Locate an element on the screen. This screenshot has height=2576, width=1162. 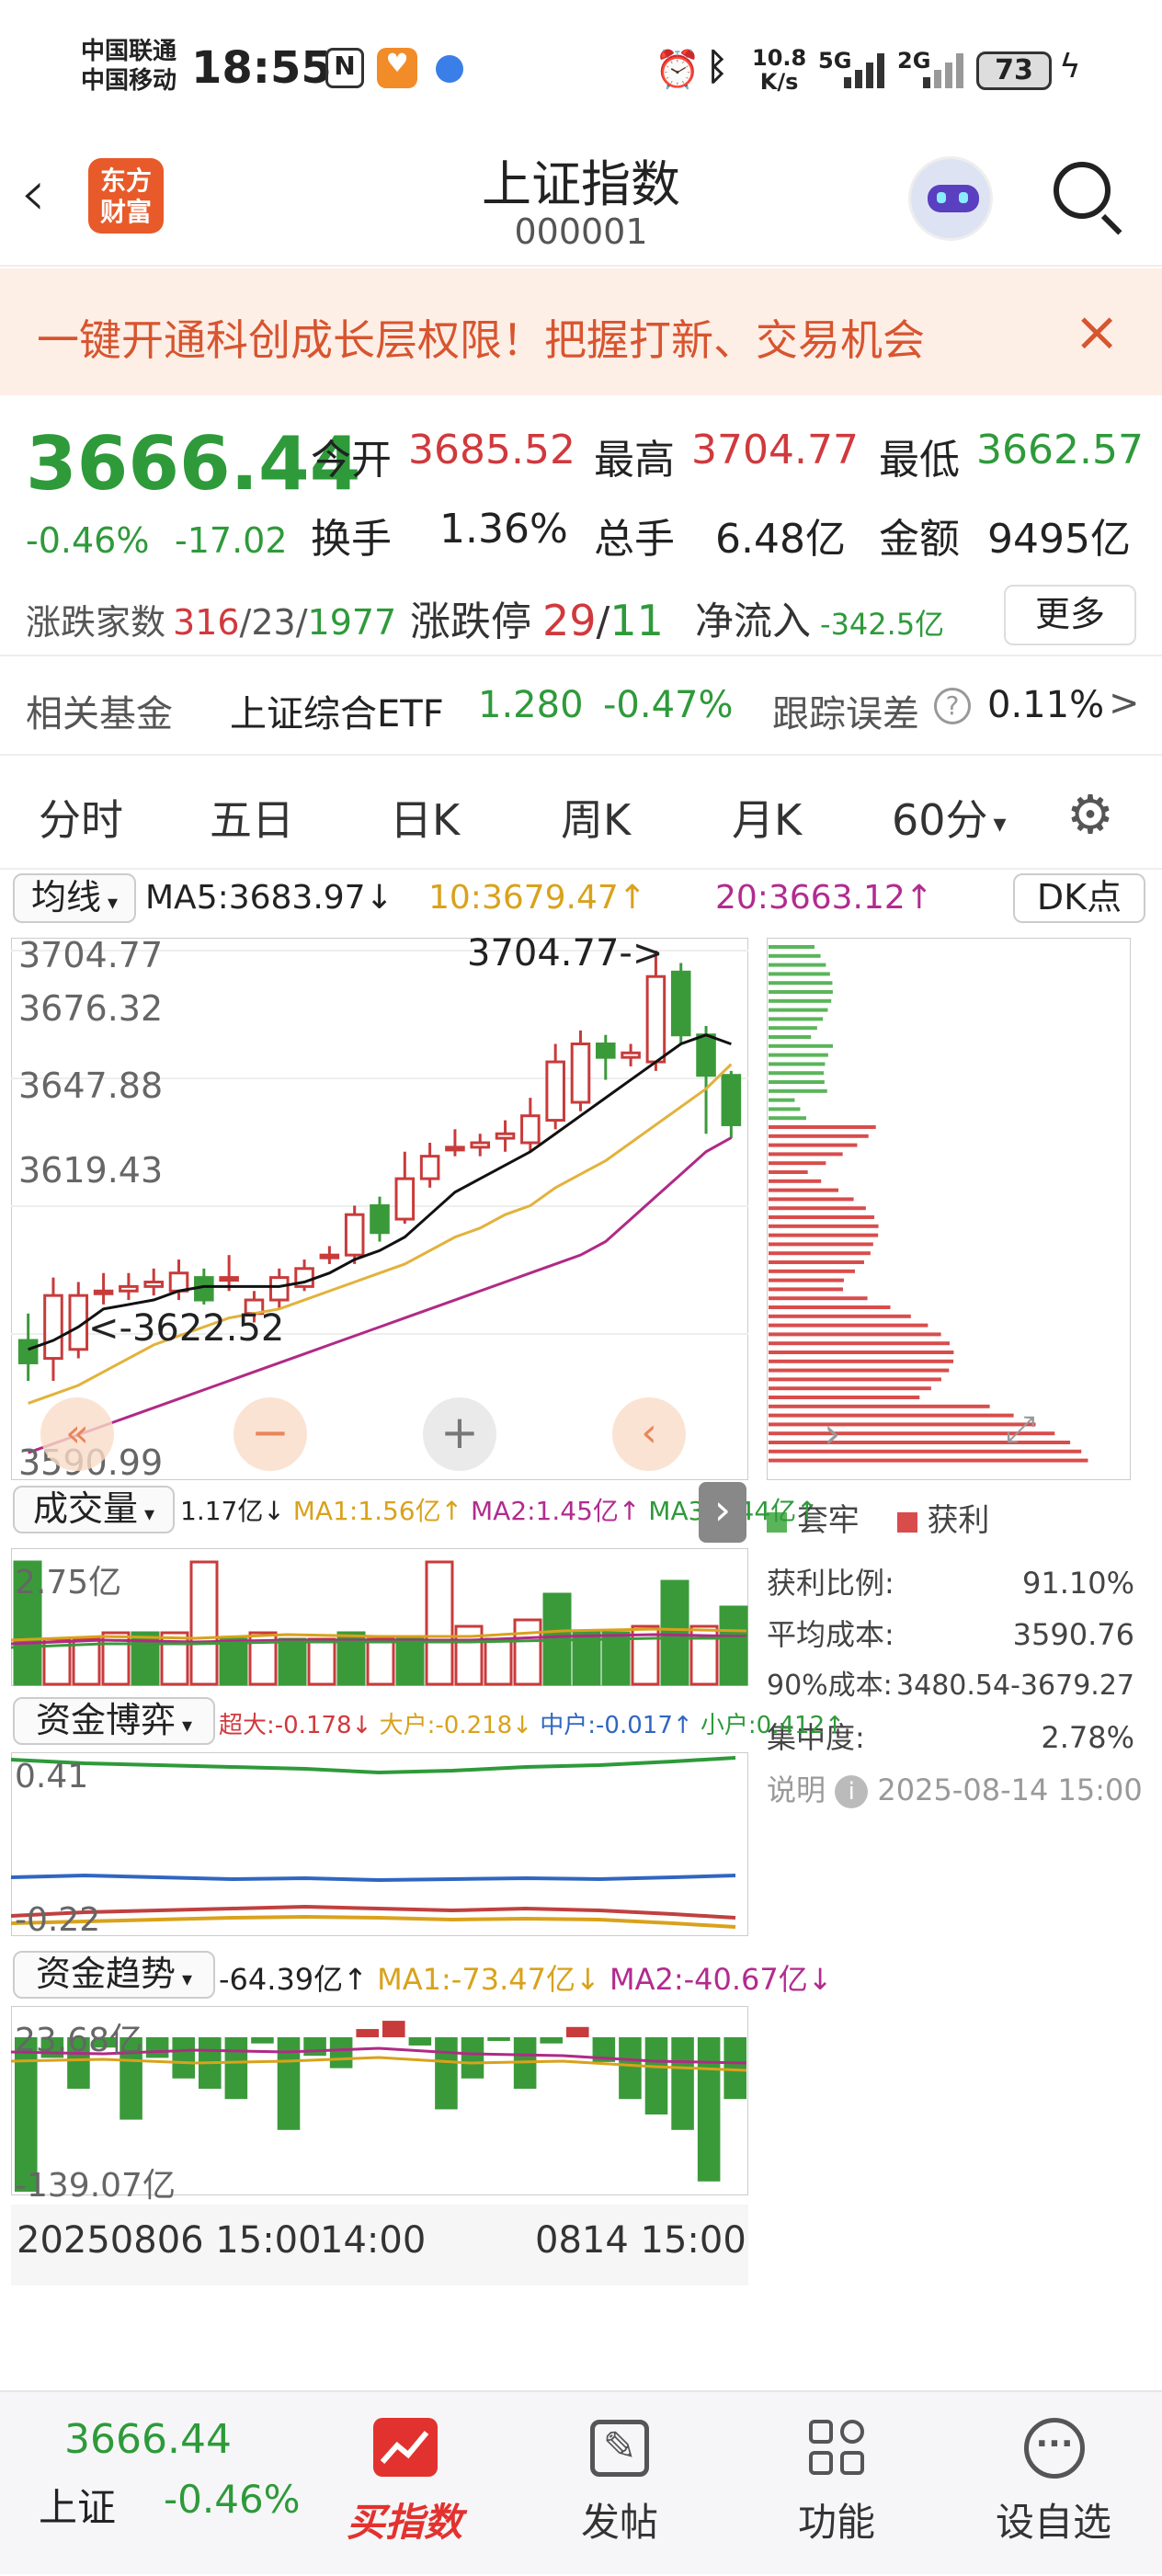
app-logo: 东方 财富 is located at coordinates (126, 196).